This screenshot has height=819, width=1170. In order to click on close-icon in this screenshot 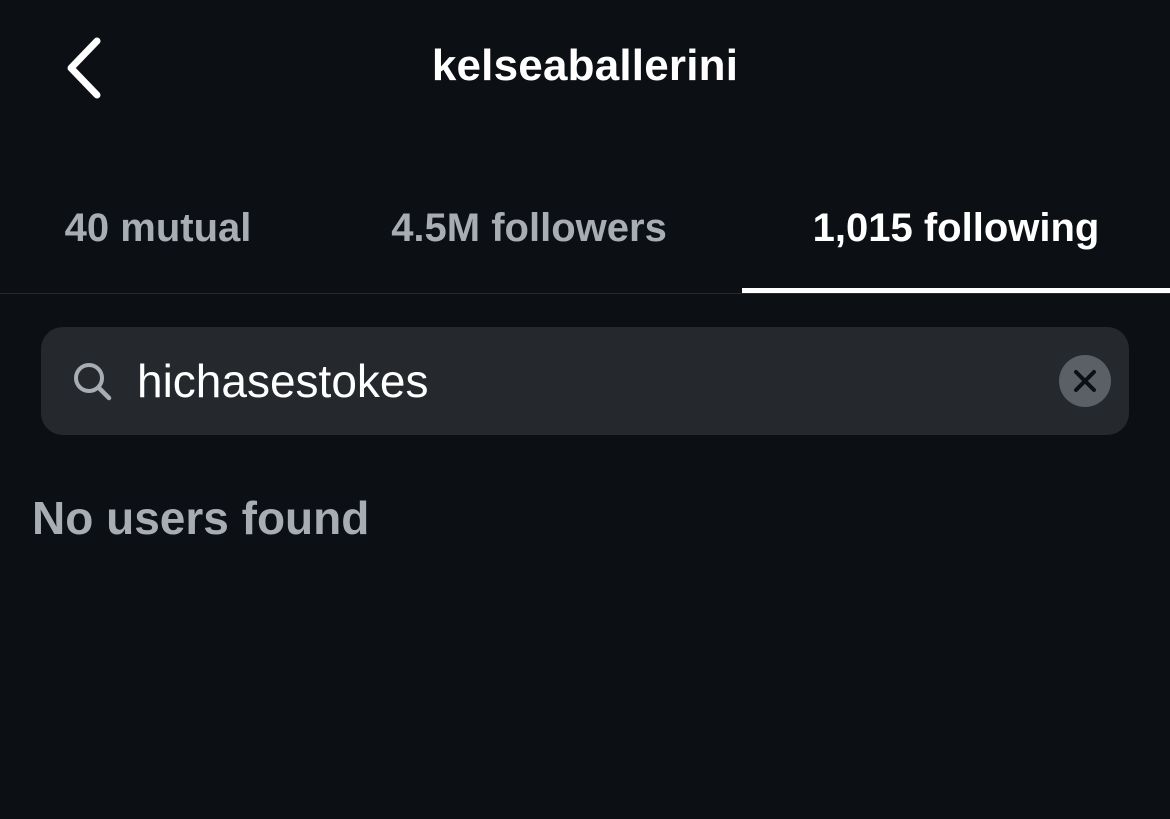, I will do `click(1085, 381)`.